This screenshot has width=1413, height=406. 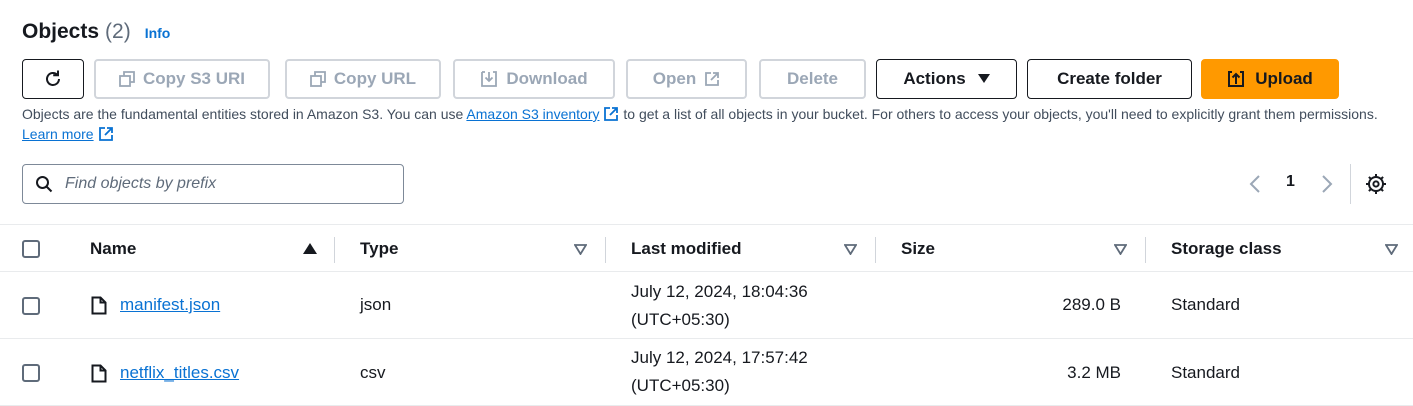 I want to click on delete-button: Delete, so click(x=812, y=79).